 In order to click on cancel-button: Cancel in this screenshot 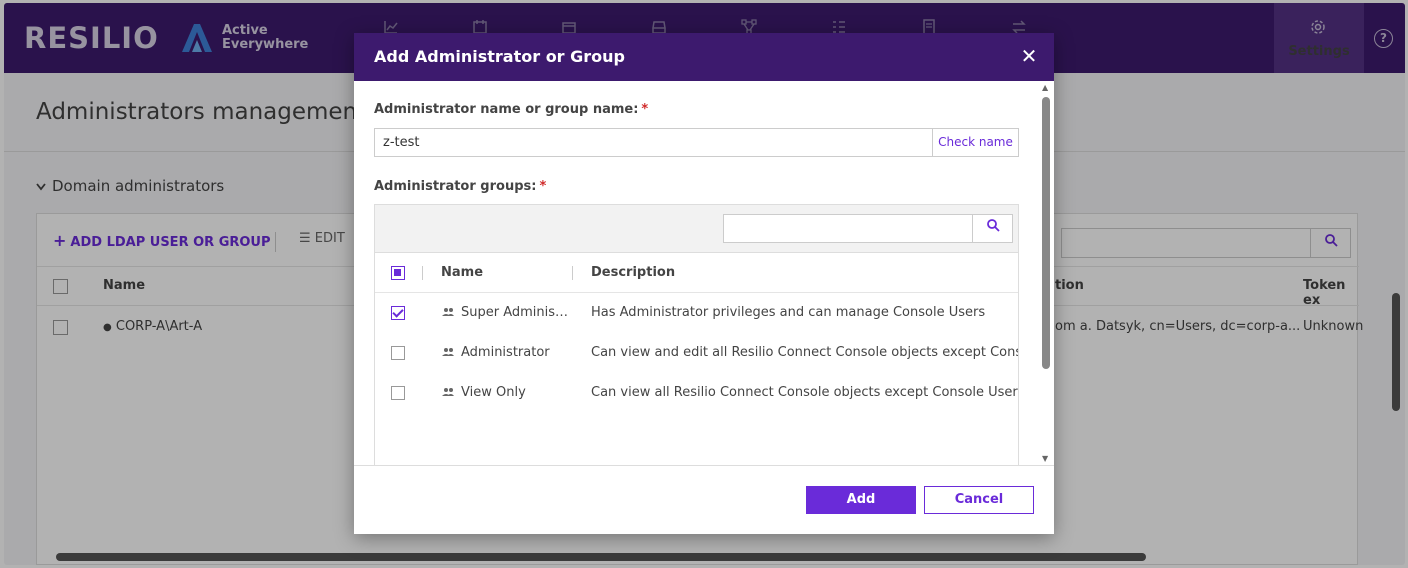, I will do `click(979, 500)`.